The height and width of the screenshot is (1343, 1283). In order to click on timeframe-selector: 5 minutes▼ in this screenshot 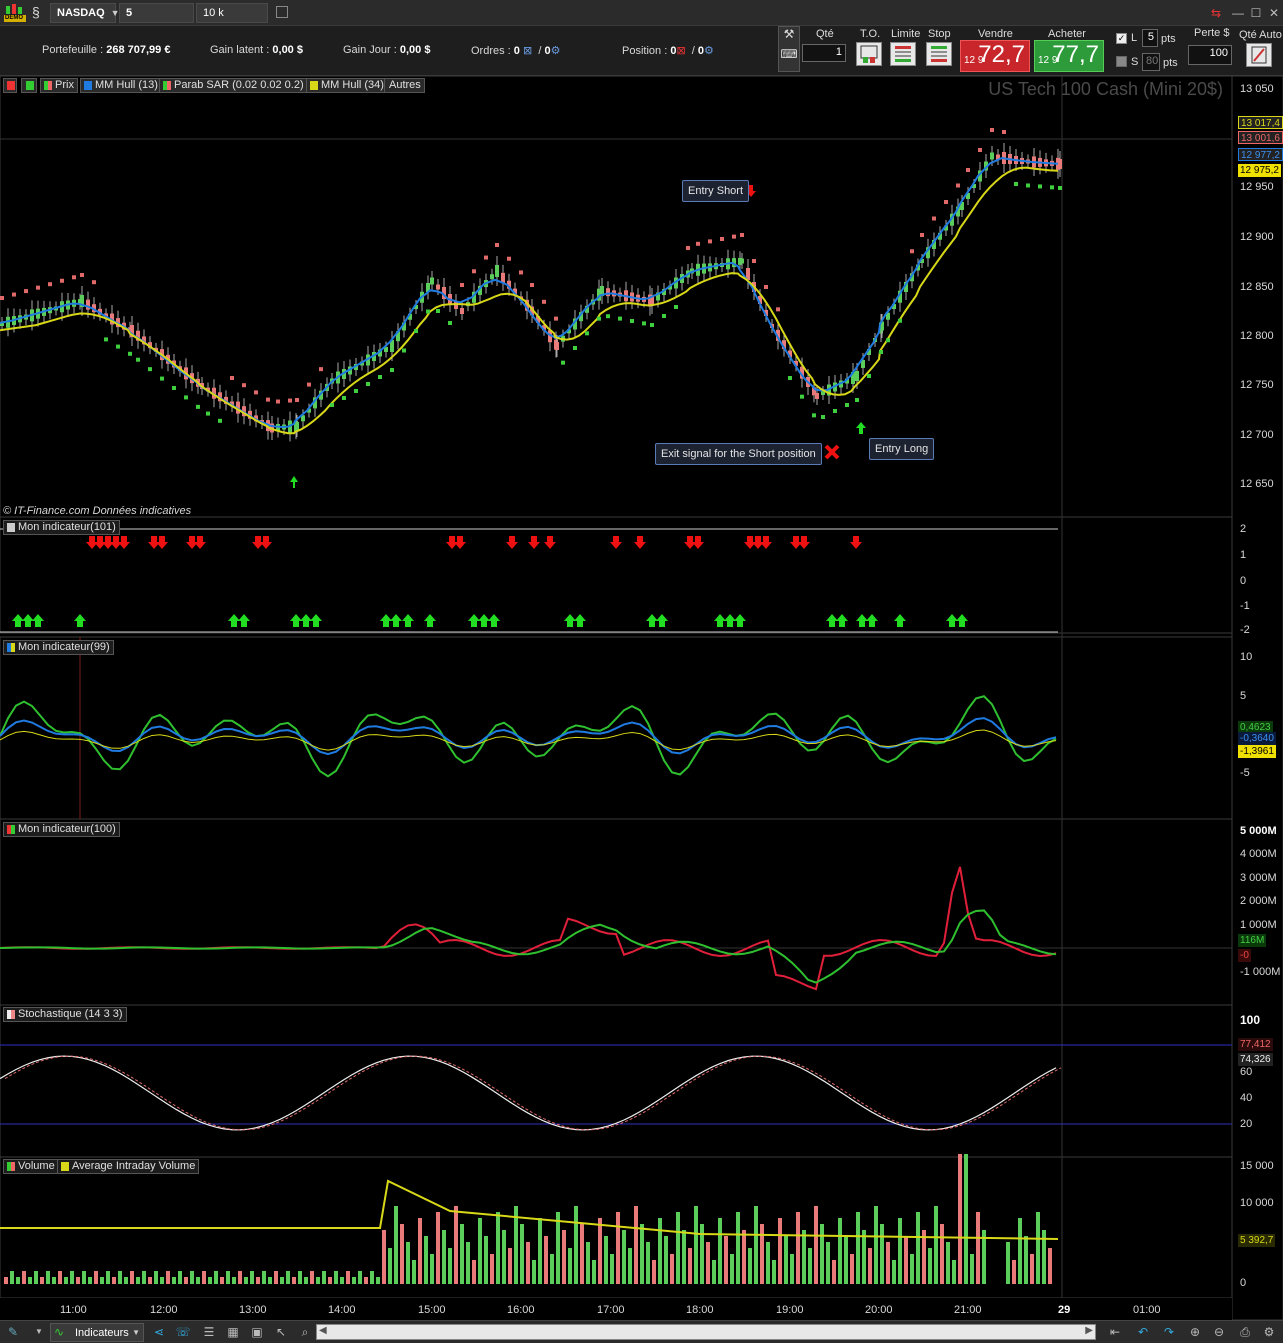, I will do `click(156, 20)`.